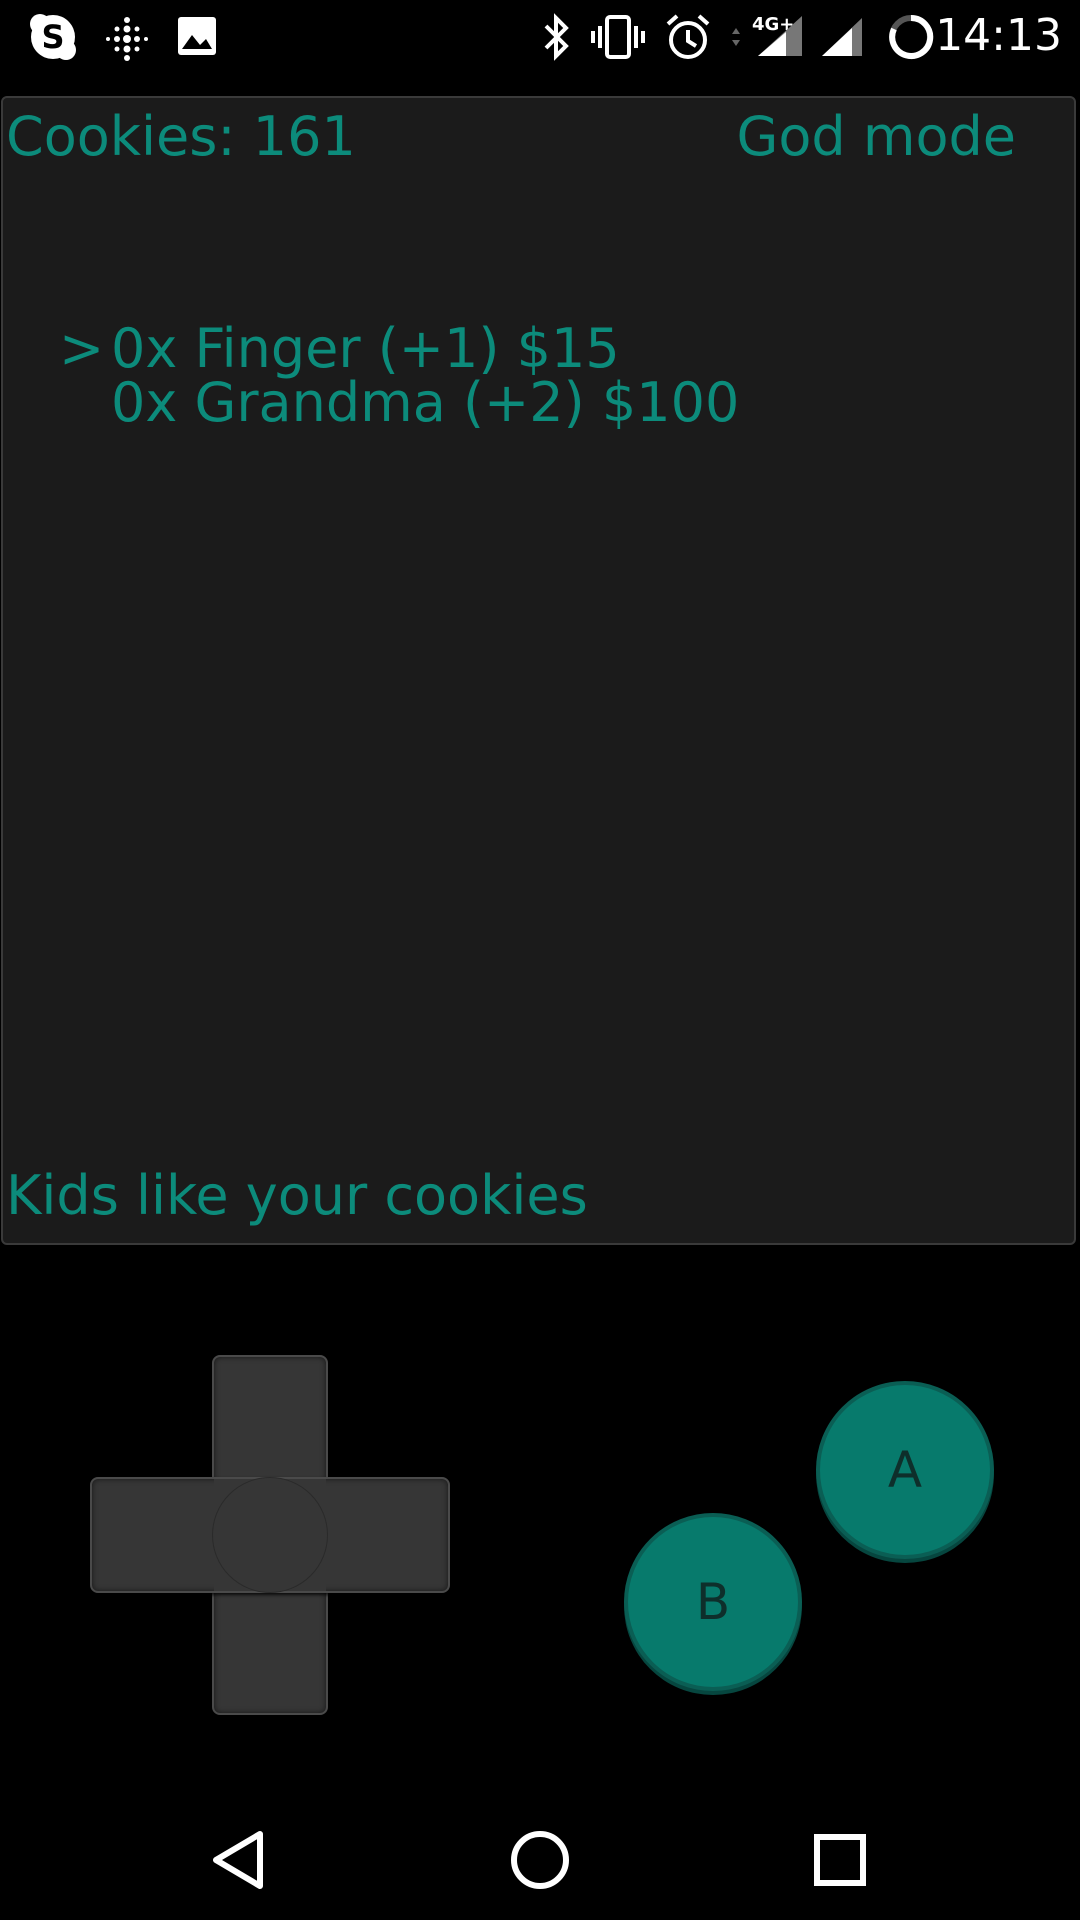  I want to click on skype-icon: S, so click(53, 39).